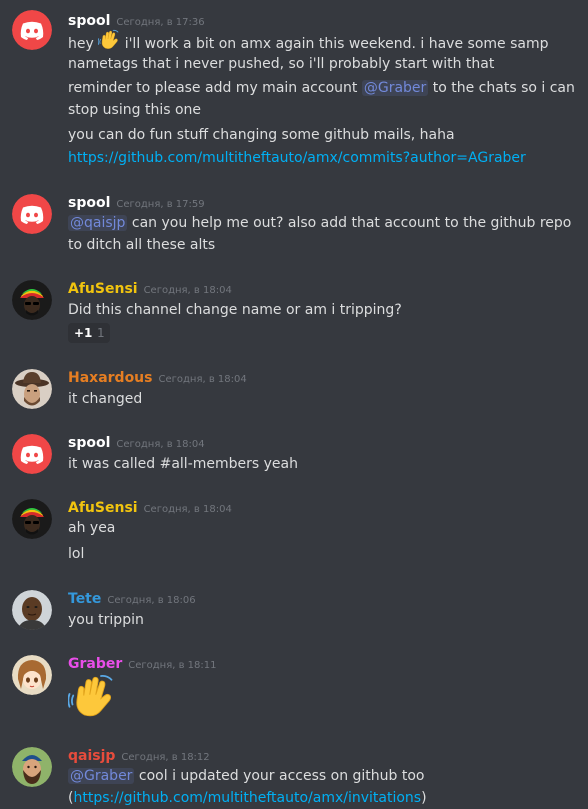  What do you see at coordinates (32, 610) in the screenshot?
I see `person-avatar` at bounding box center [32, 610].